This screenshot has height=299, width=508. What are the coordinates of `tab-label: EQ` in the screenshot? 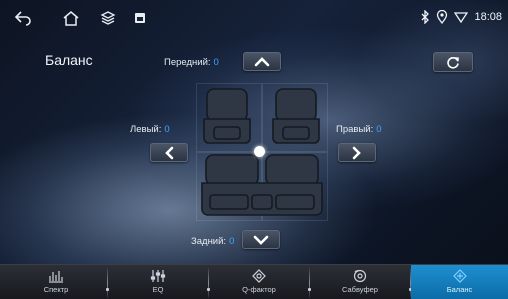 It's located at (158, 289).